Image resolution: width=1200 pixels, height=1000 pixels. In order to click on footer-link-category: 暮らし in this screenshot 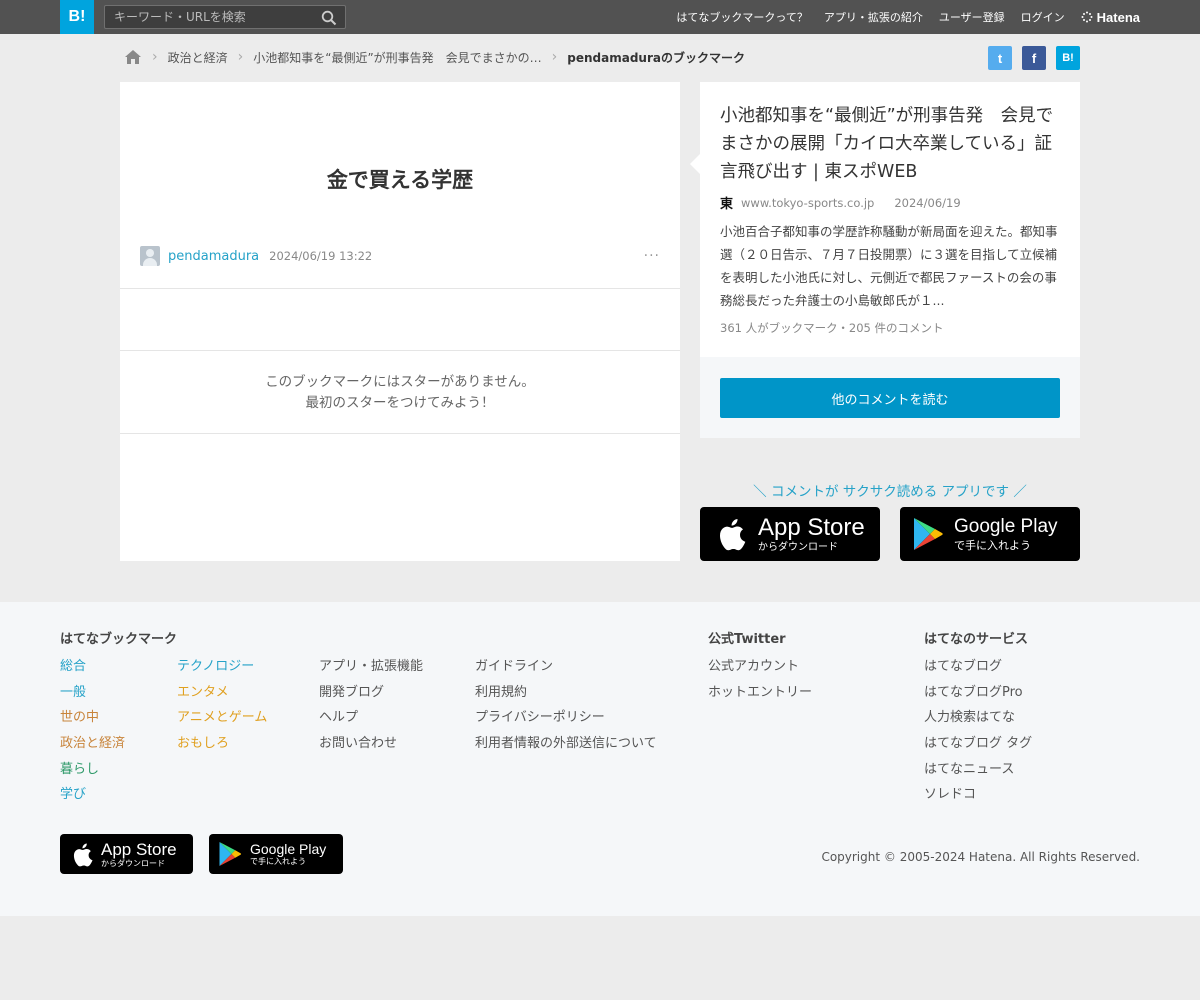, I will do `click(92, 770)`.